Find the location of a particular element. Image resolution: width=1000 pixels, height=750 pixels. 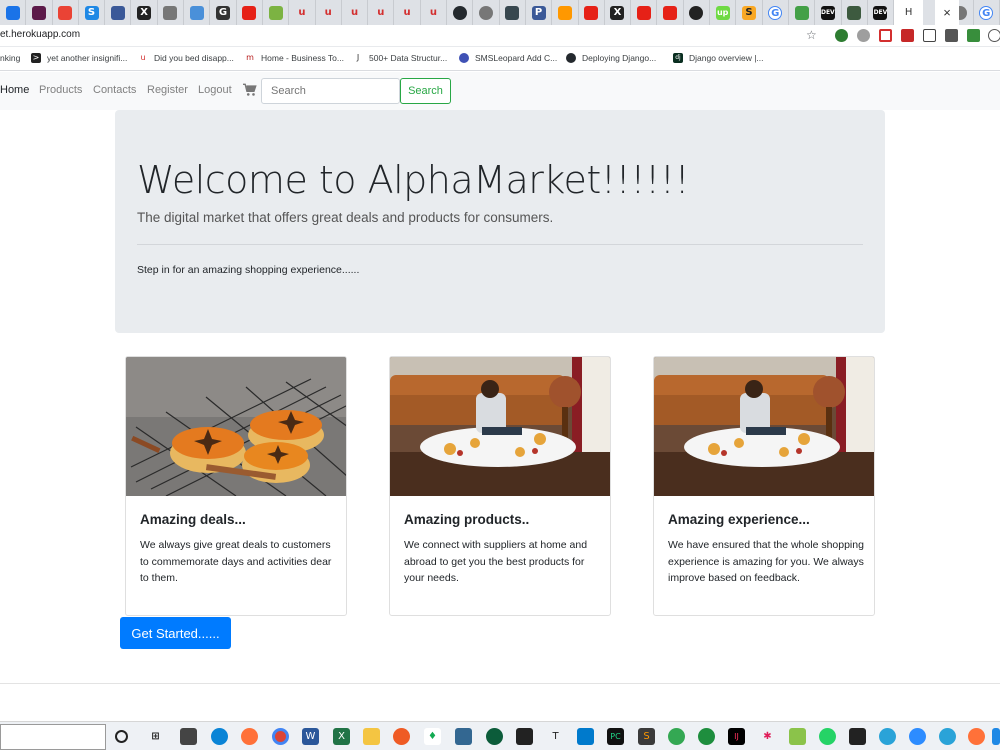

youtube-icon is located at coordinates (591, 12).